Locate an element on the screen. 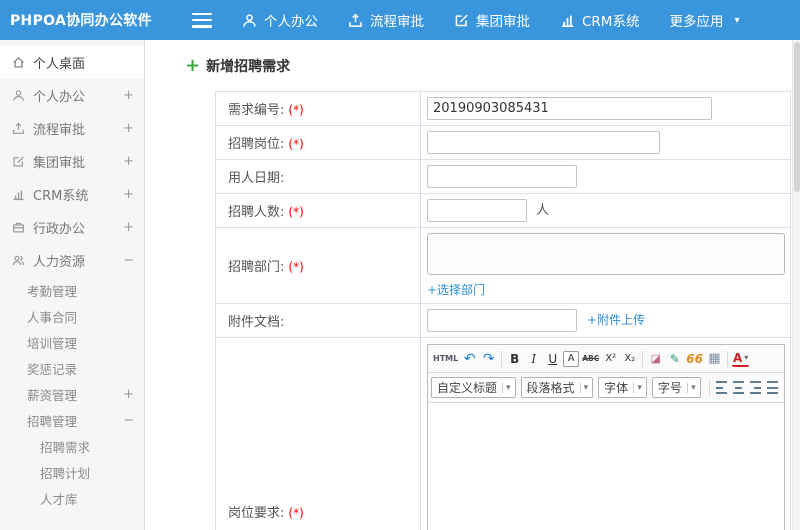  department-textarea is located at coordinates (606, 254).